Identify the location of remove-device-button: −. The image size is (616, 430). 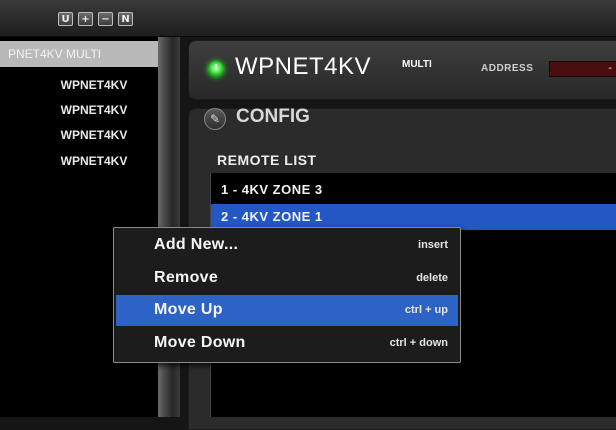
(105, 19).